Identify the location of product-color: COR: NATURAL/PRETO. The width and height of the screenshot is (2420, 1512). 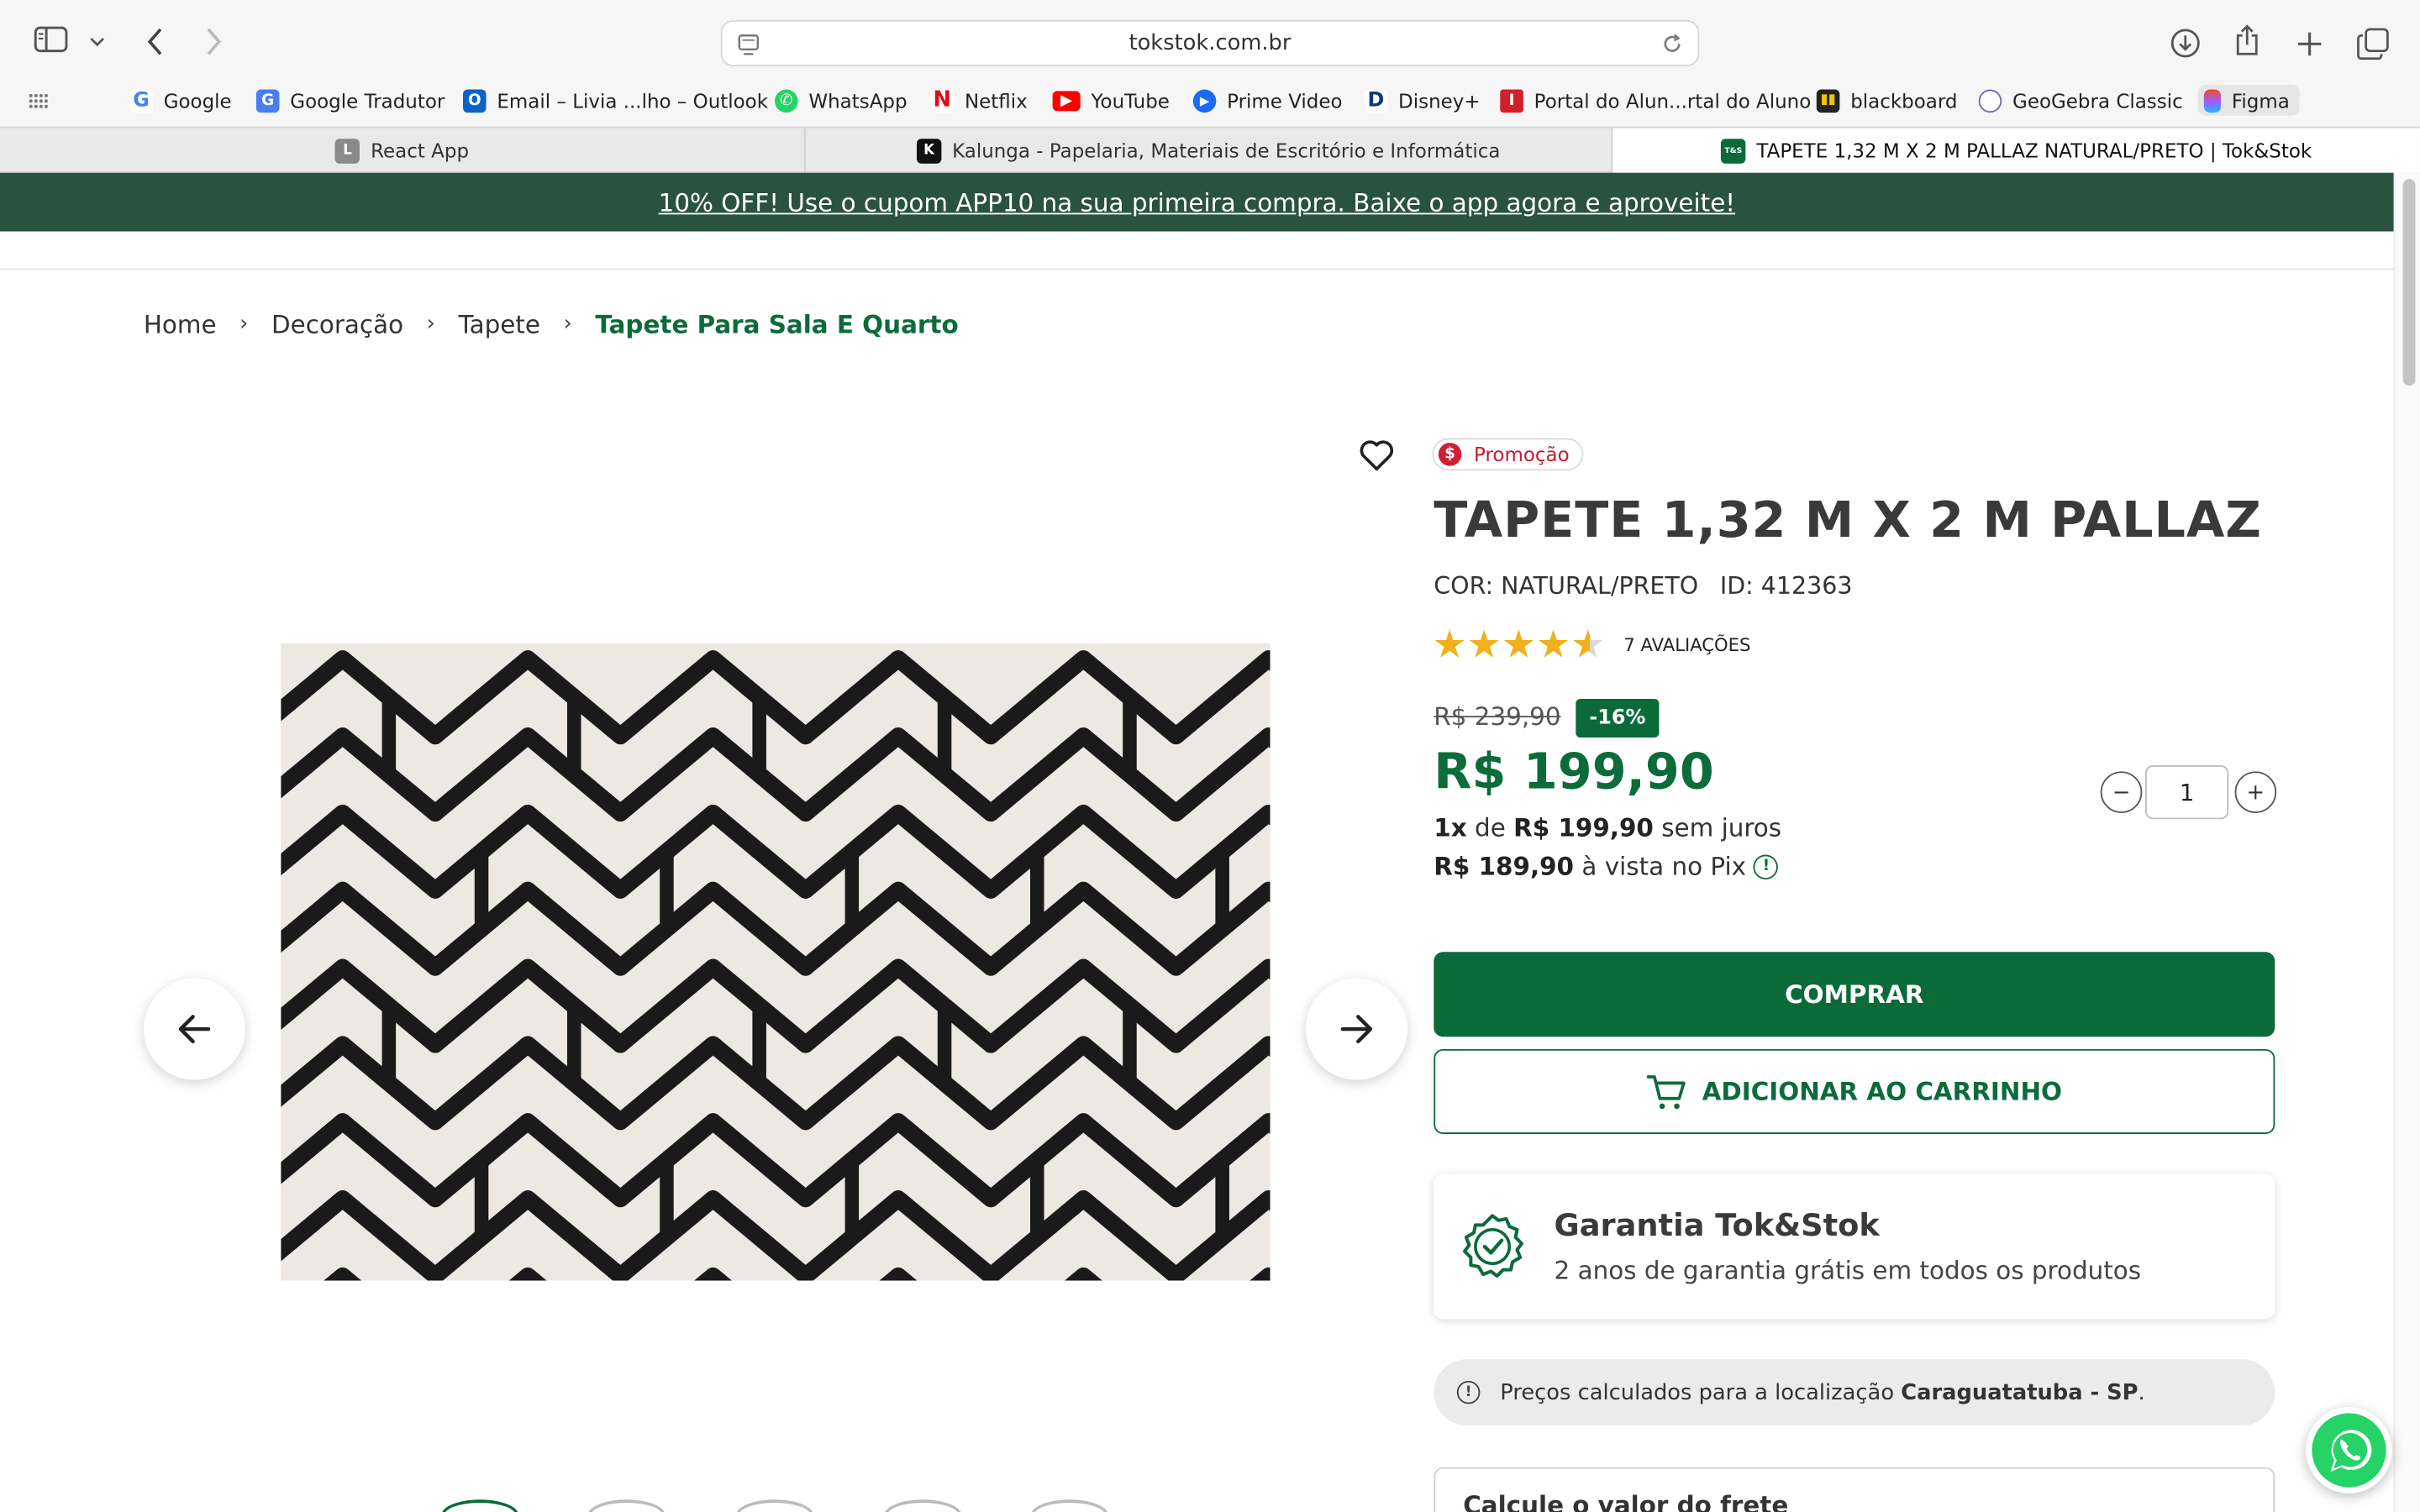
(1566, 586).